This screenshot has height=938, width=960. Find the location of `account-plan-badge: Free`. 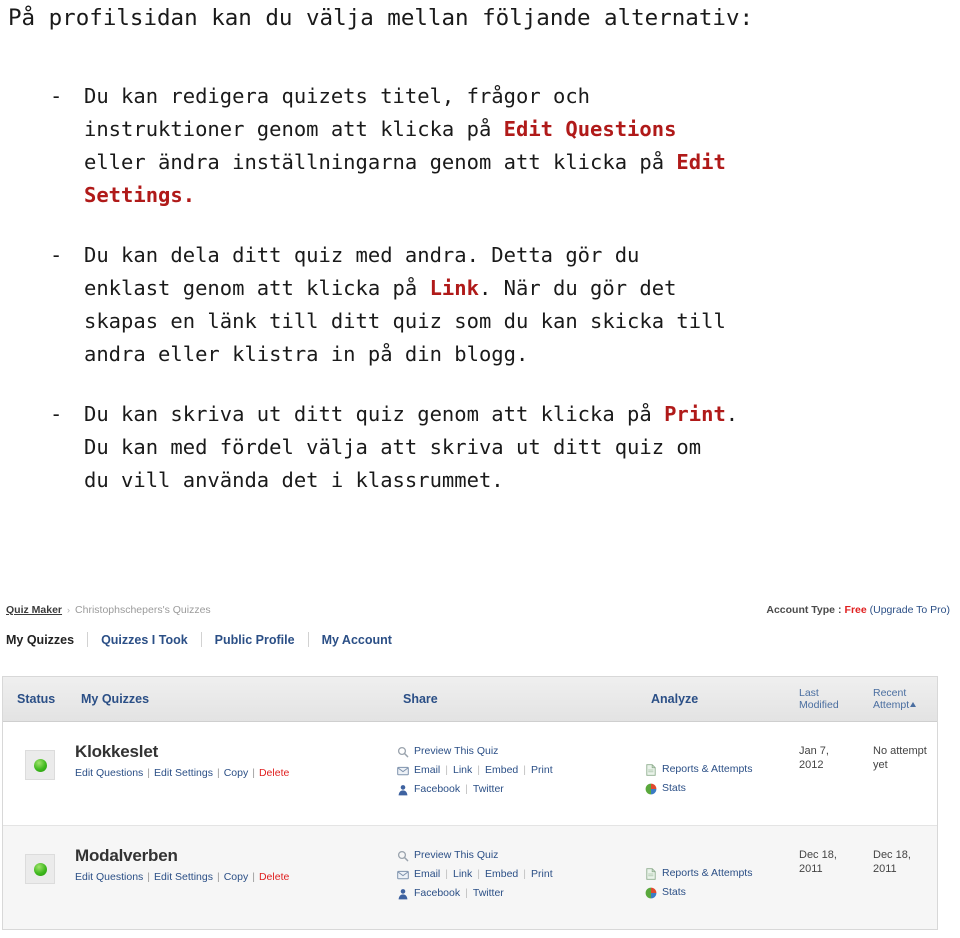

account-plan-badge: Free is located at coordinates (855, 610).